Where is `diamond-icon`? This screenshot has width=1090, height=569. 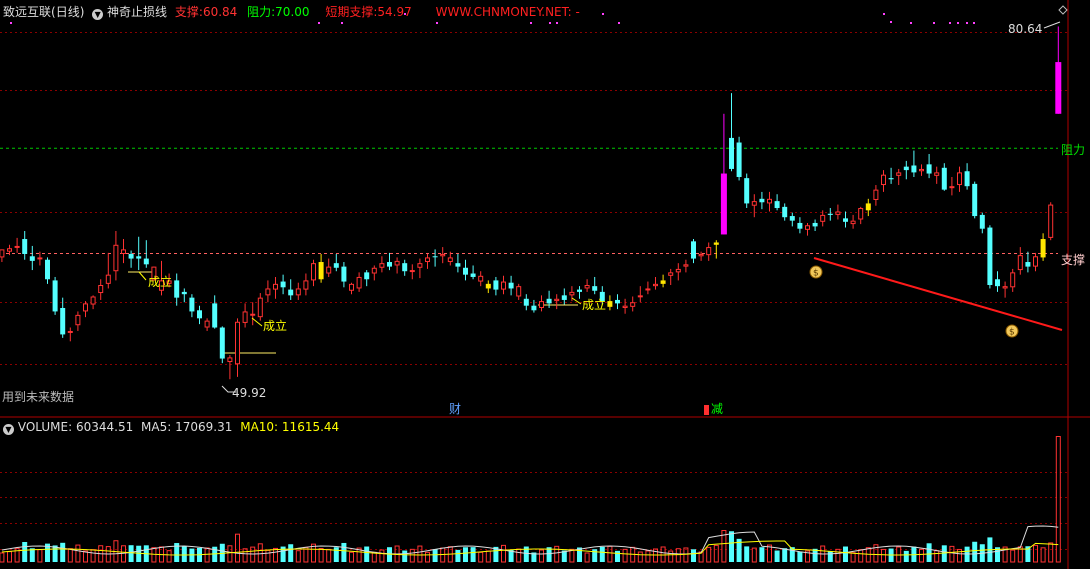 diamond-icon is located at coordinates (1063, 10).